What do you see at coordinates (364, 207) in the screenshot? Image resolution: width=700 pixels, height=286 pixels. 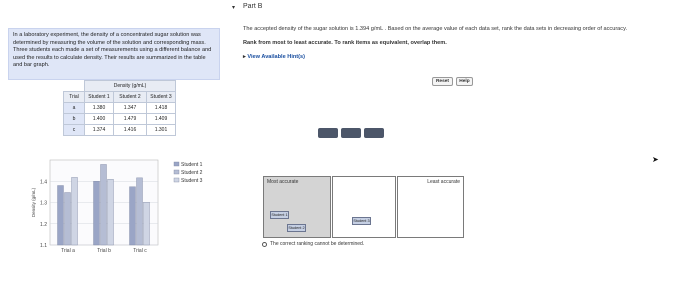 I see `ranking-zone-middle: Student 3` at bounding box center [364, 207].